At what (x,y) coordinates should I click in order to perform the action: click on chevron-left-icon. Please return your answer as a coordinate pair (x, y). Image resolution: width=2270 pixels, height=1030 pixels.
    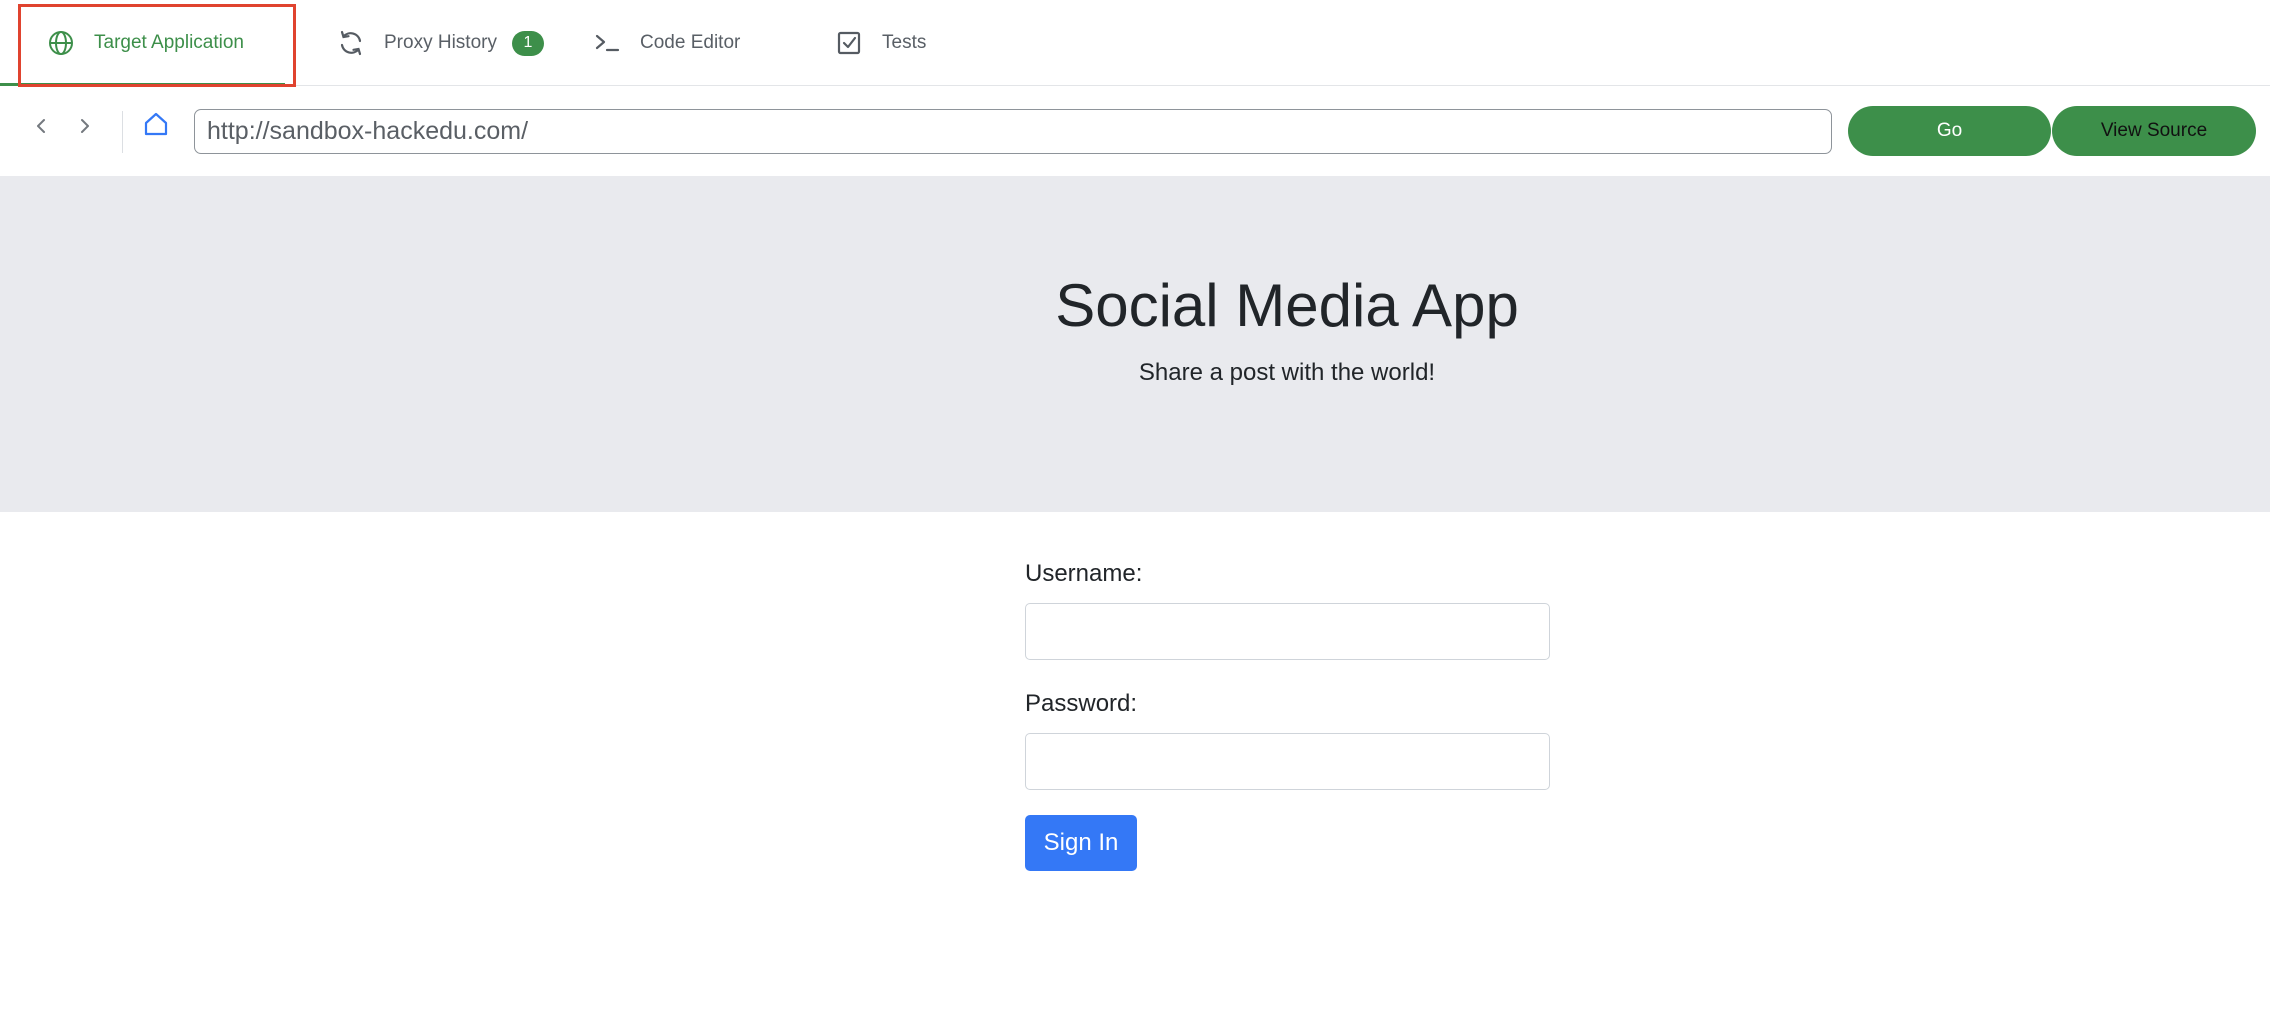
    Looking at the image, I should click on (41, 128).